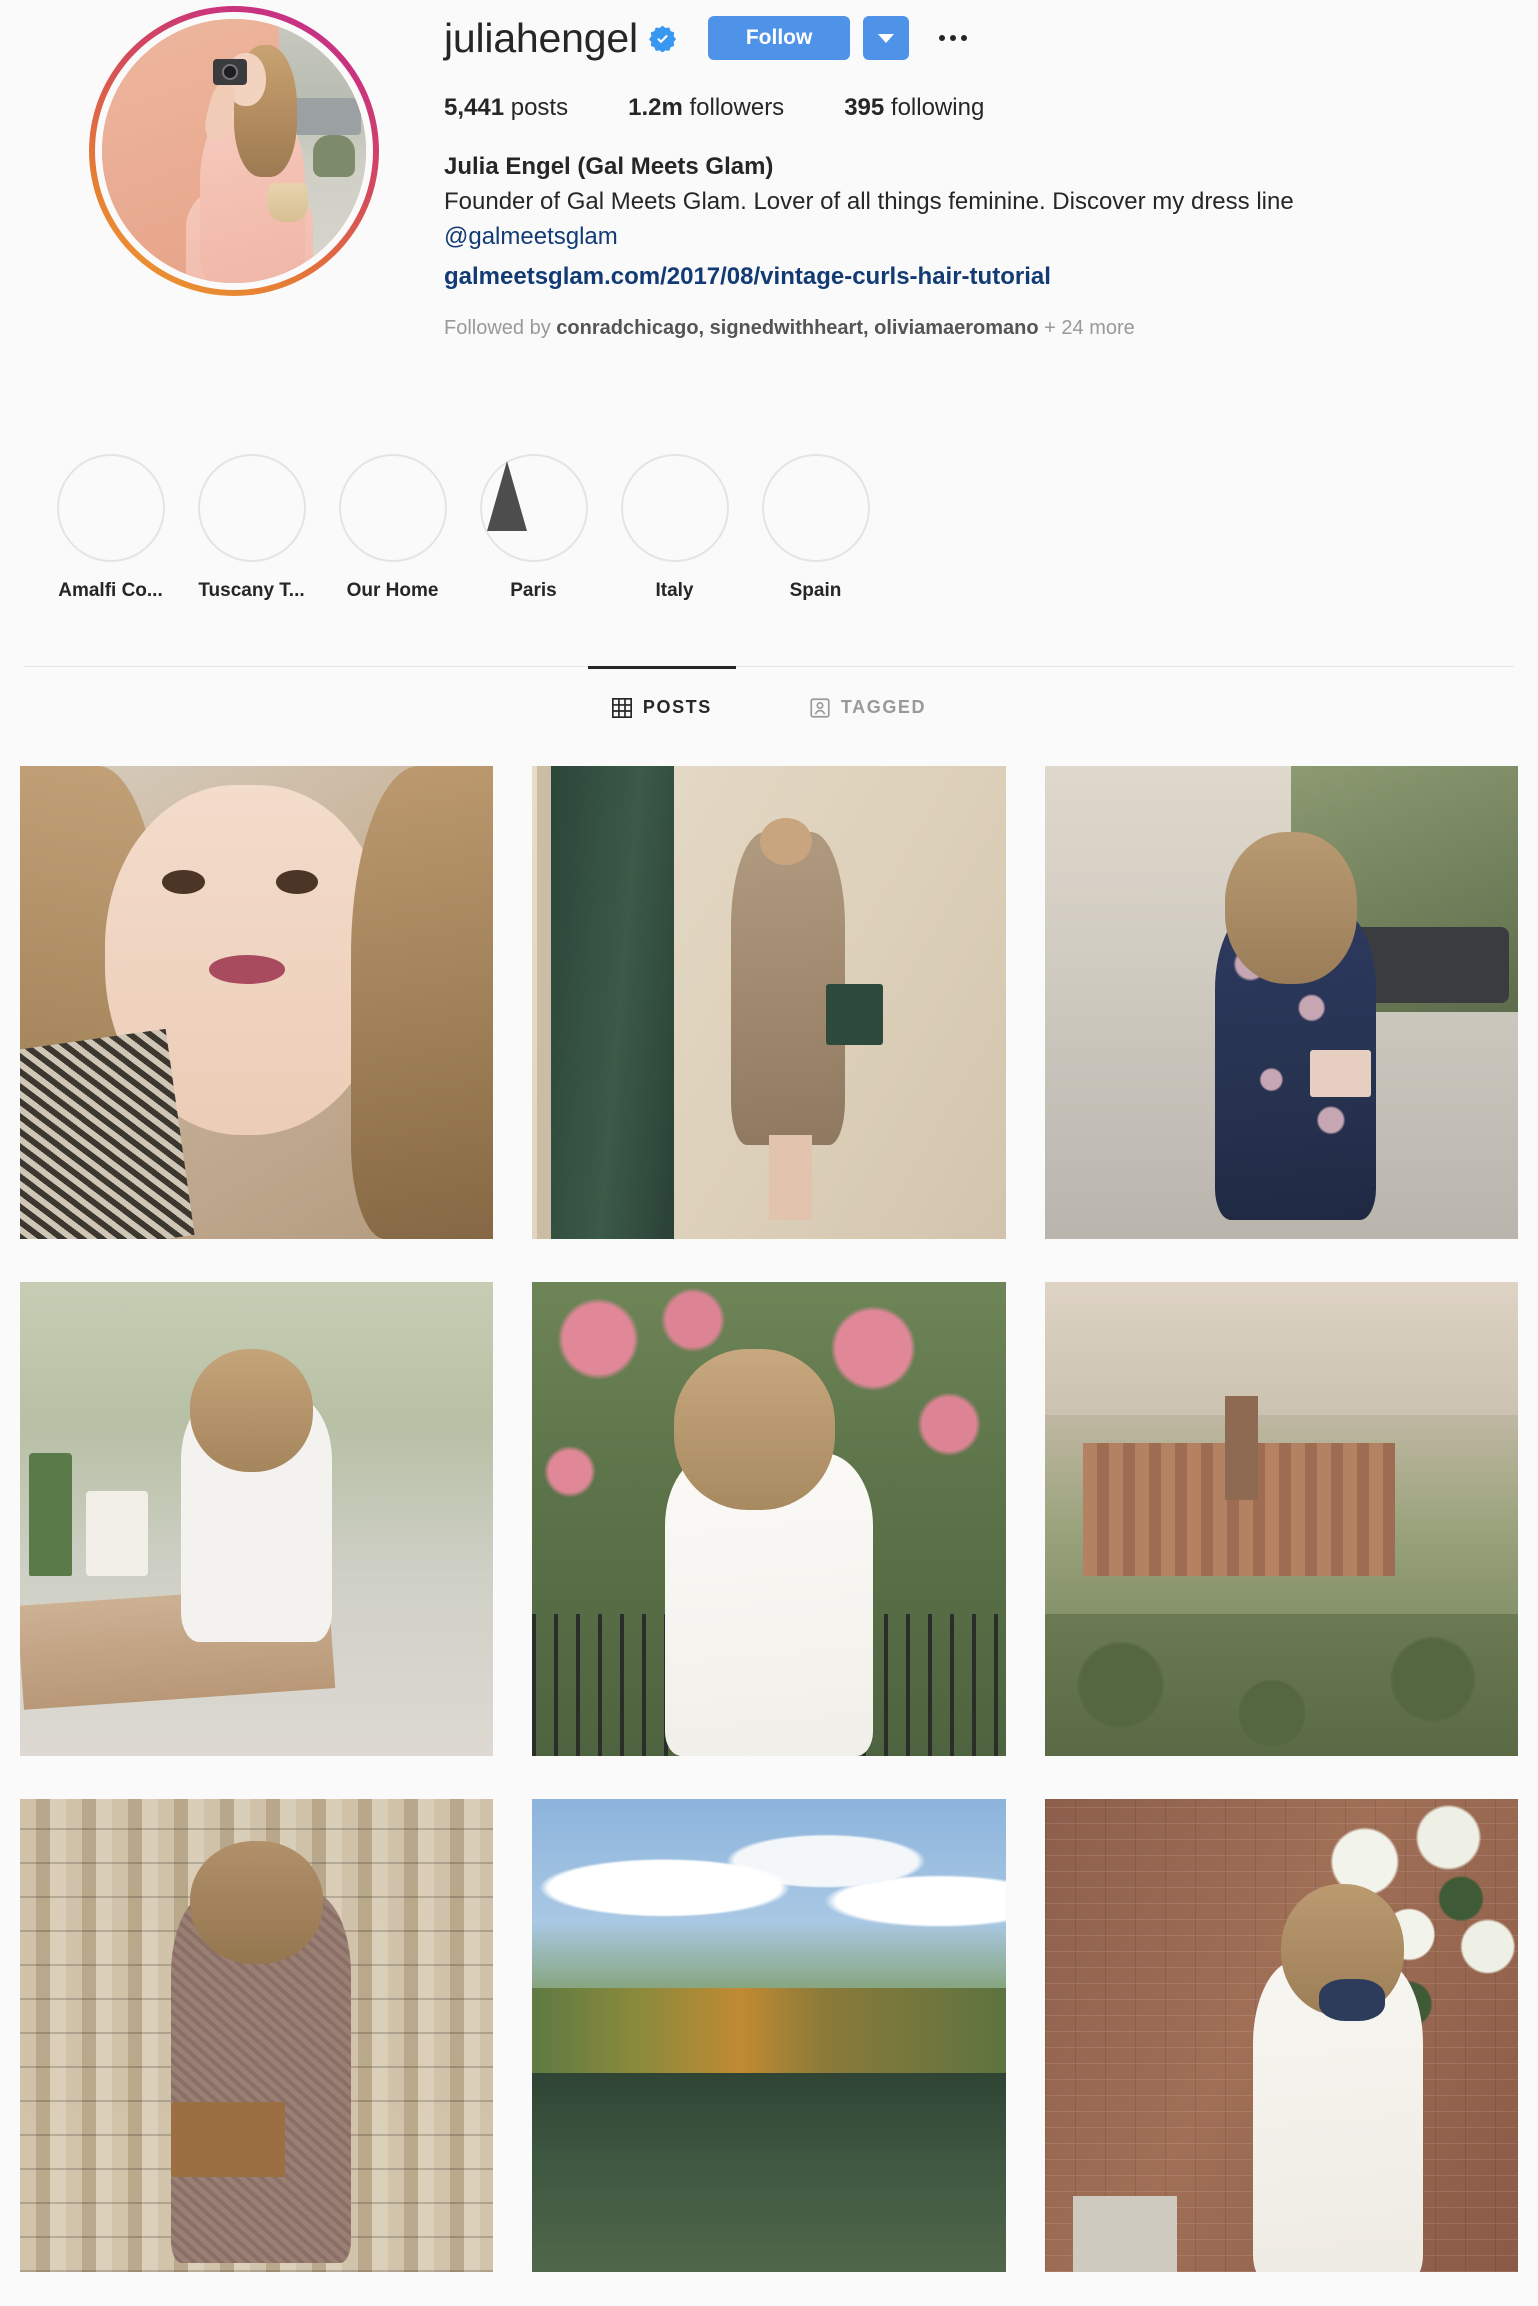 The image size is (1538, 2306). What do you see at coordinates (769, 2173) in the screenshot?
I see `art-lake-reflection` at bounding box center [769, 2173].